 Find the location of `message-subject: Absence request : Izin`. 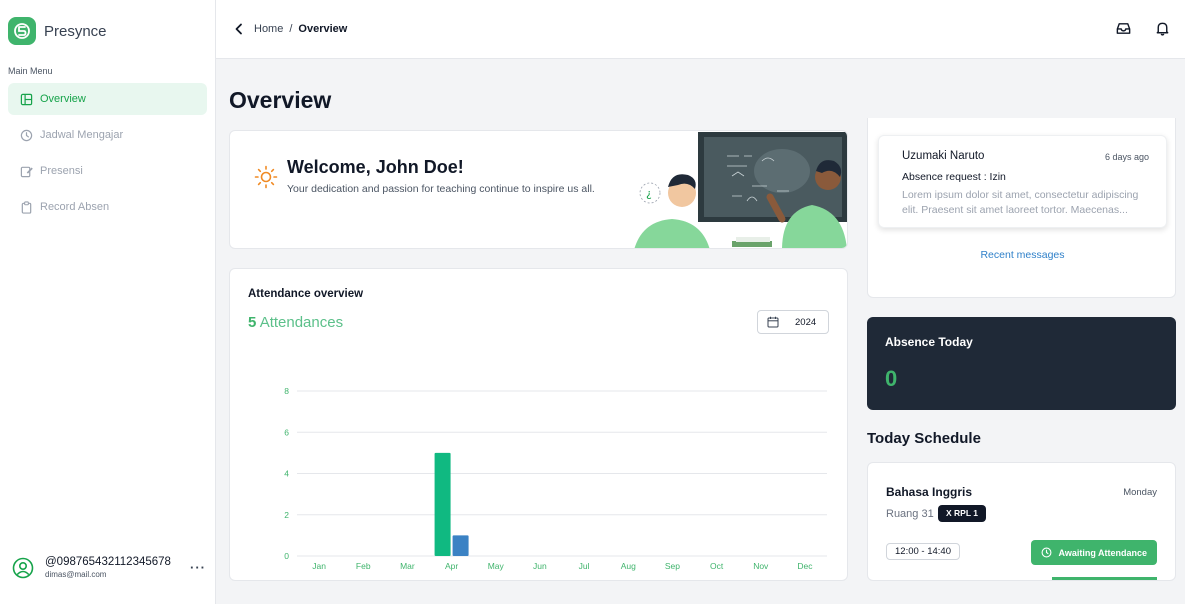

message-subject: Absence request : Izin is located at coordinates (954, 177).